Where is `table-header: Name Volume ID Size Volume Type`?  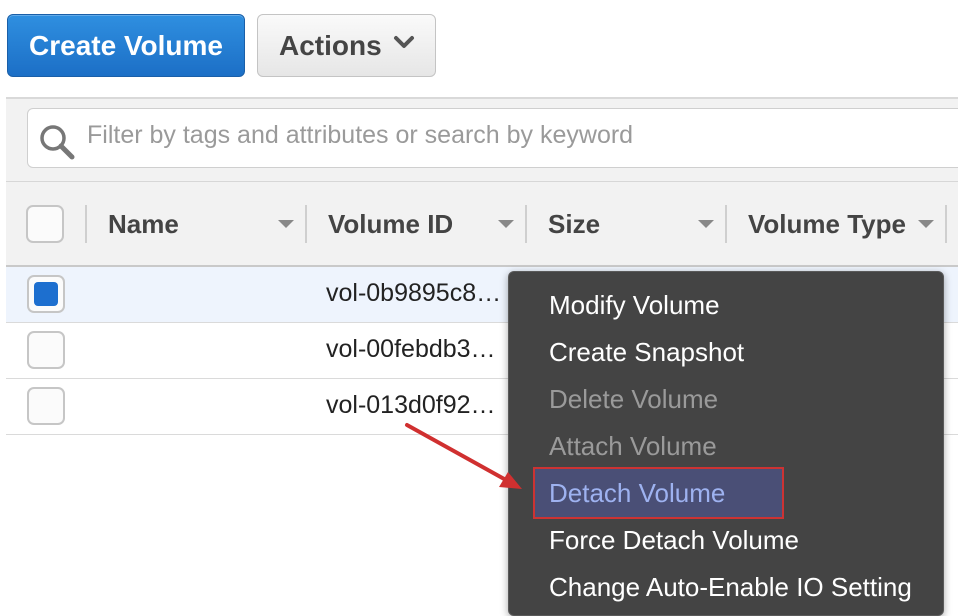 table-header: Name Volume ID Size Volume Type is located at coordinates (482, 224).